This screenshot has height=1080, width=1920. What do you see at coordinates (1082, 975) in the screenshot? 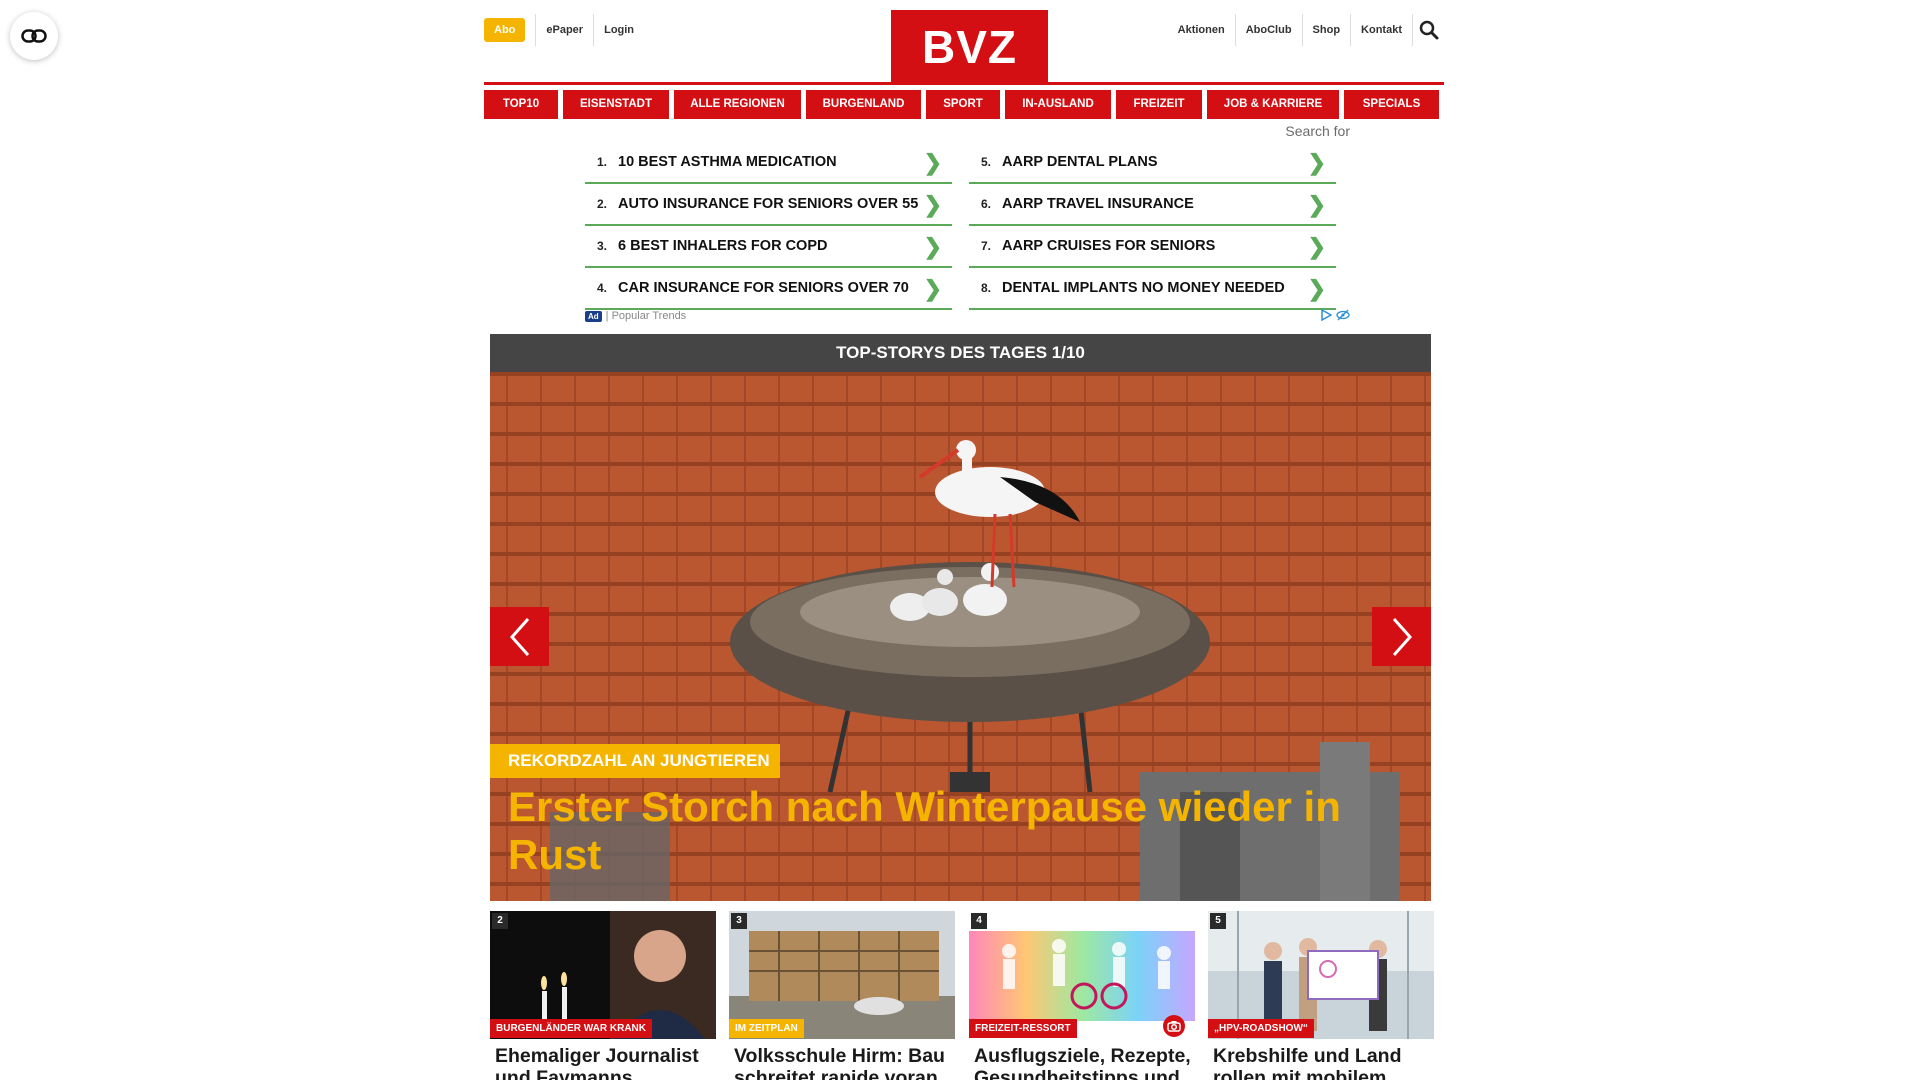
I see `card-image: 4 FREIZEIT-RESSORT` at bounding box center [1082, 975].